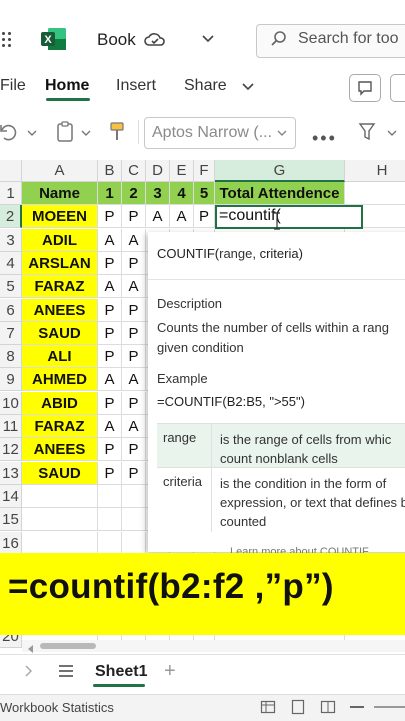  What do you see at coordinates (375, 171) in the screenshot?
I see `column-header: H` at bounding box center [375, 171].